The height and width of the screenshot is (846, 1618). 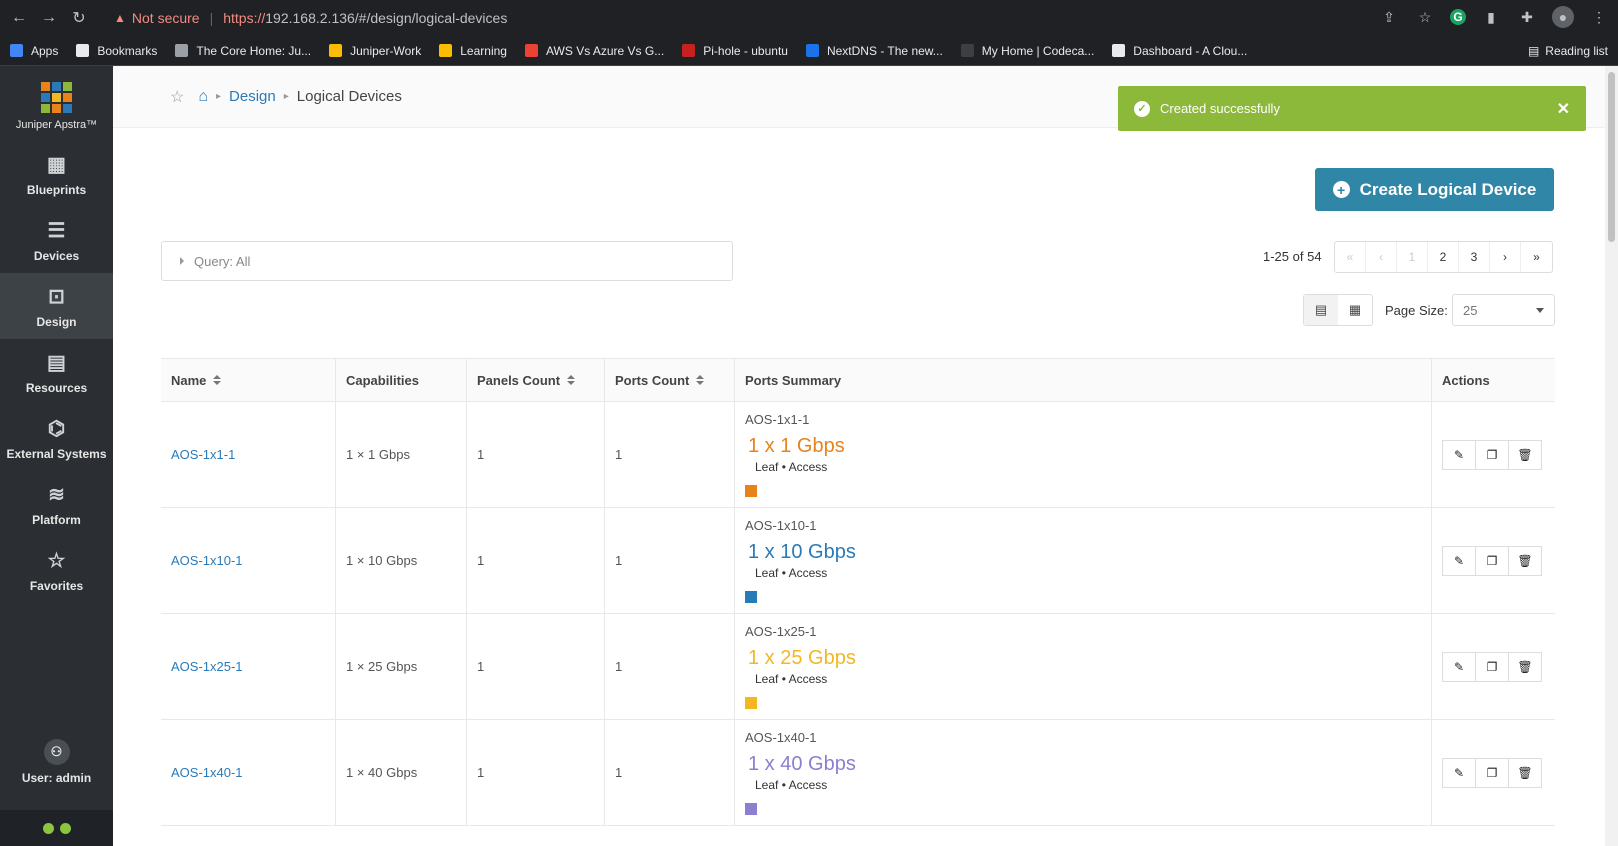 What do you see at coordinates (56, 97) in the screenshot?
I see `apstra-logo-icon` at bounding box center [56, 97].